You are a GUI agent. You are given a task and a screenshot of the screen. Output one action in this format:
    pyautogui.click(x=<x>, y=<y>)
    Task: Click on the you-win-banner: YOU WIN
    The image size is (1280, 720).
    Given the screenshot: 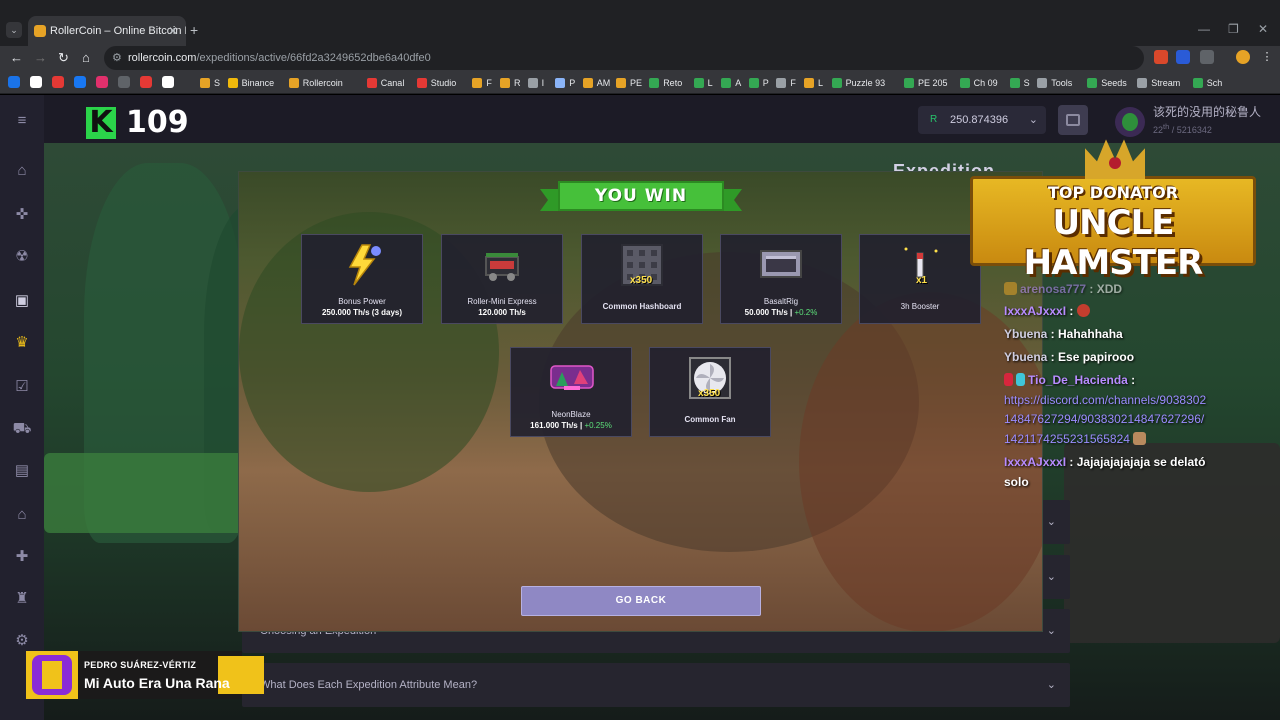 What is the action you would take?
    pyautogui.click(x=641, y=196)
    